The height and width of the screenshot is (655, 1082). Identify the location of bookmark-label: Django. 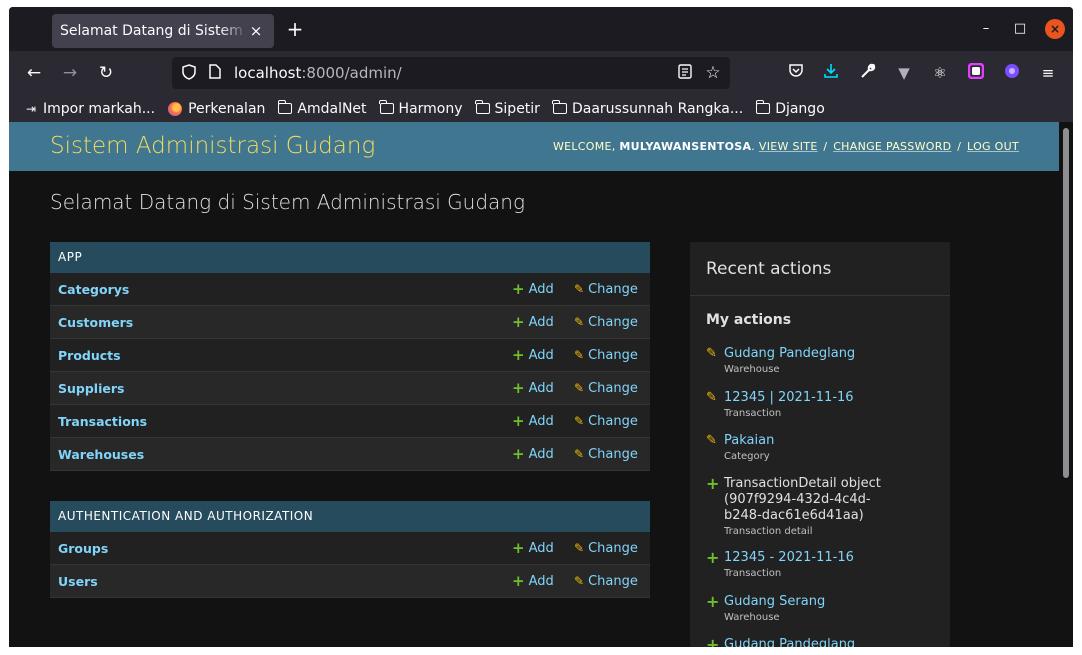
(800, 108).